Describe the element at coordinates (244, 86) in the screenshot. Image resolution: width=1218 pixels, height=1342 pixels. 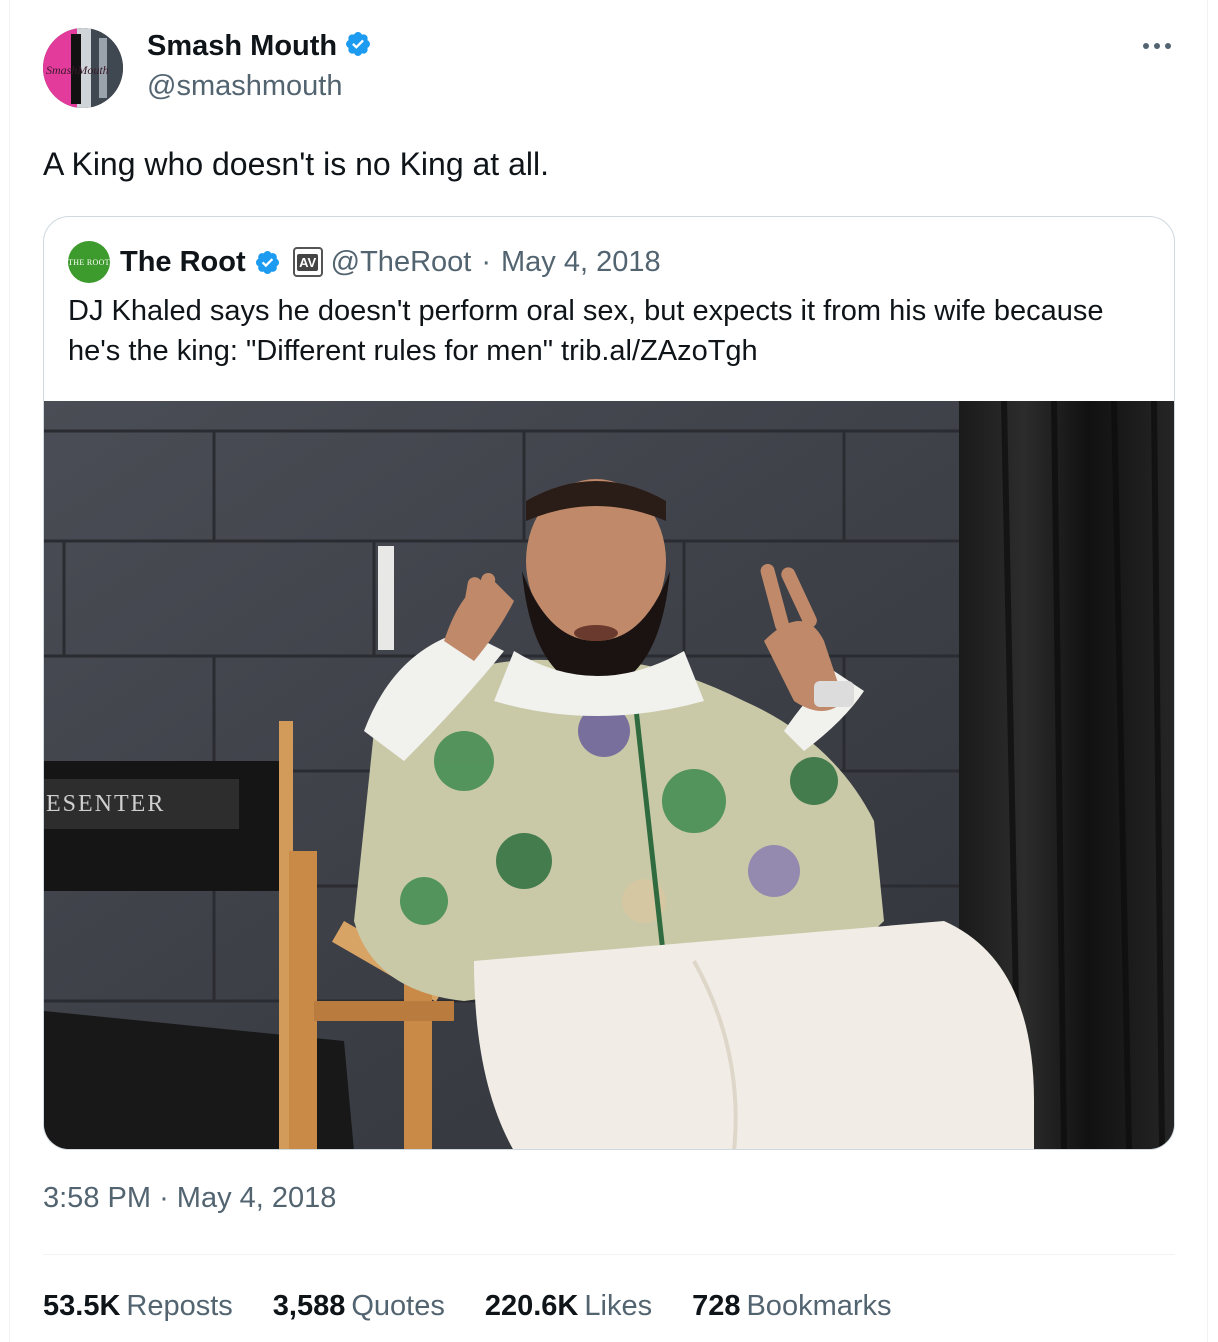
I see `author-handle: @smashmouth` at that location.